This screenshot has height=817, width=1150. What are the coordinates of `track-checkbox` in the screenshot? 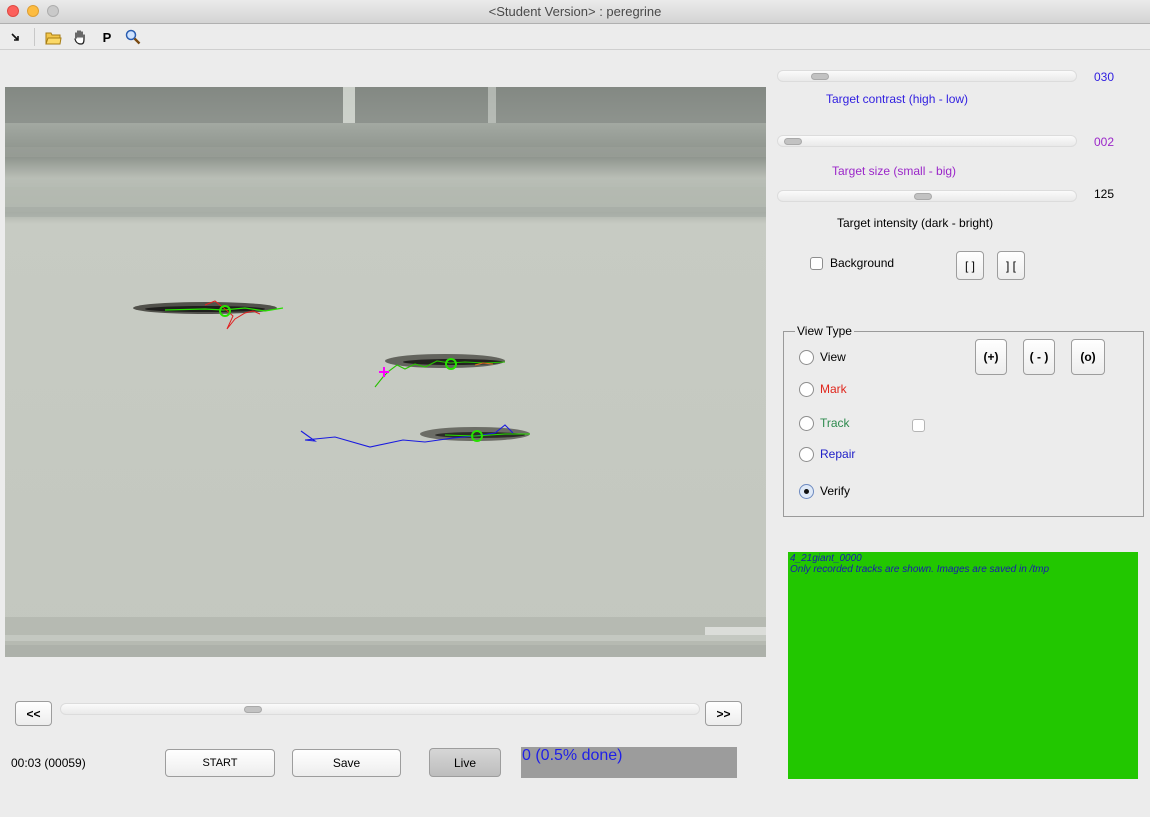 It's located at (918, 425).